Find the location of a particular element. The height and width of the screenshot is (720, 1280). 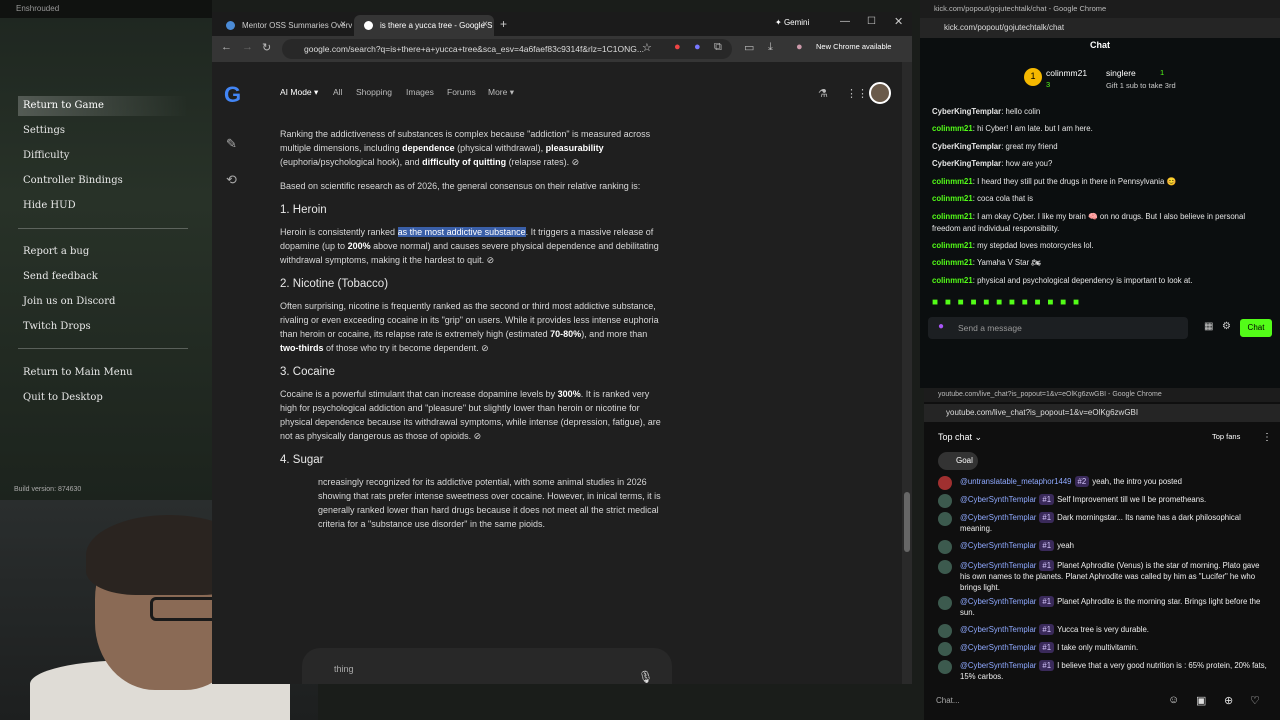

gift-sub-prompt: Gift 1 sub to take 3rd is located at coordinates (1141, 85).